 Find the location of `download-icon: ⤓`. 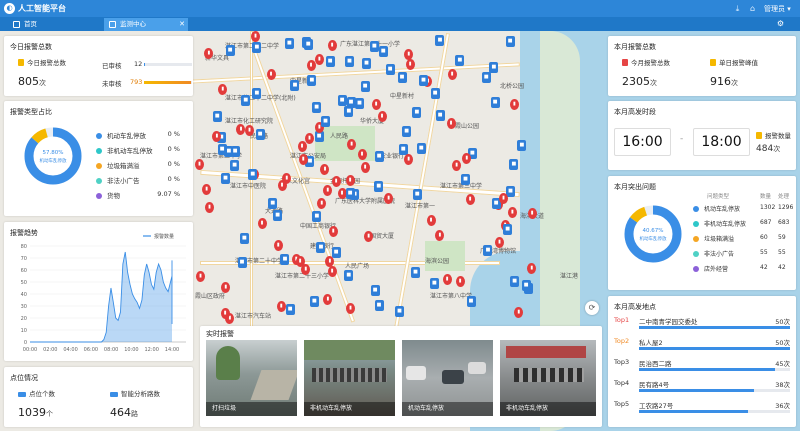

download-icon: ⤓ is located at coordinates (737, 8).